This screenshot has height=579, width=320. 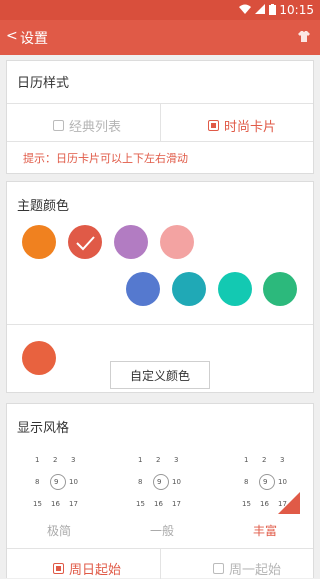 I want to click on option-label: 时尚卡片, so click(x=250, y=127).